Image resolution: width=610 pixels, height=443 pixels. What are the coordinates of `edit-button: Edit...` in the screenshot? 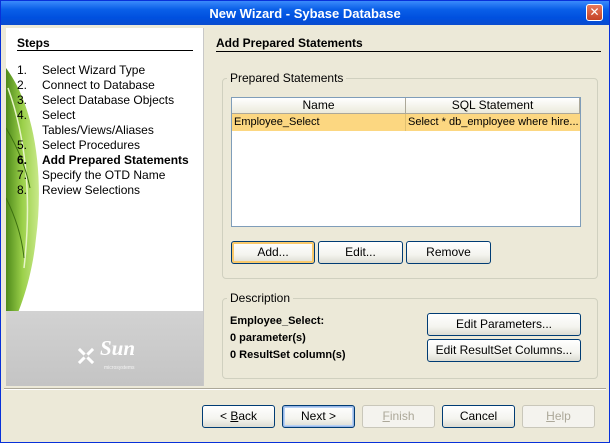 It's located at (360, 252).